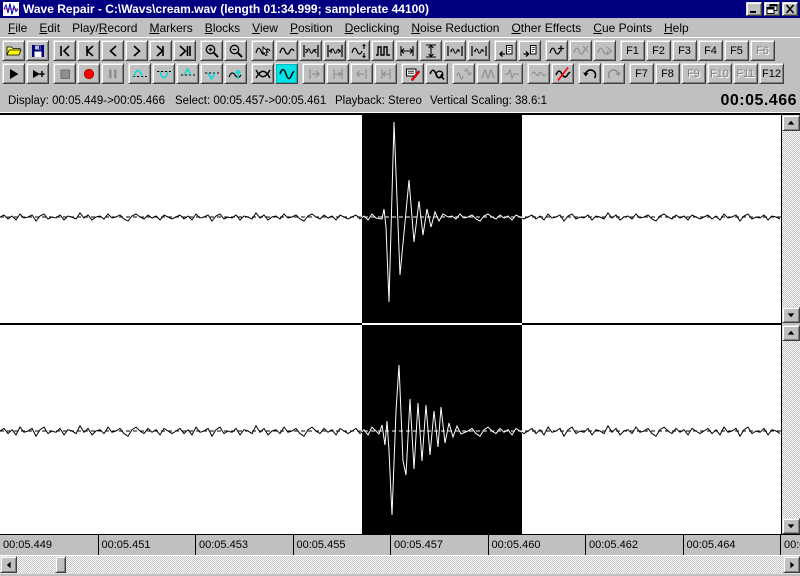 This screenshot has height=576, width=800. I want to click on menu-declicking: Declicking, so click(372, 28).